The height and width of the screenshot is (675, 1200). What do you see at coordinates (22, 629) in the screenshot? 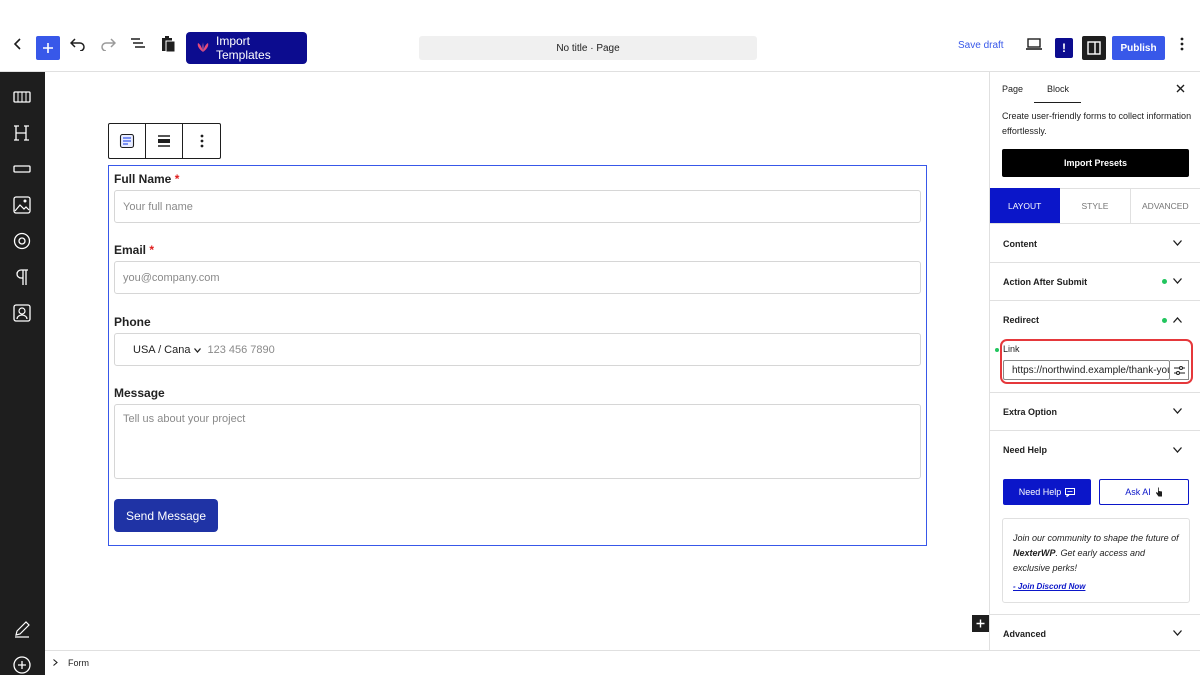
I see `pencil-icon` at bounding box center [22, 629].